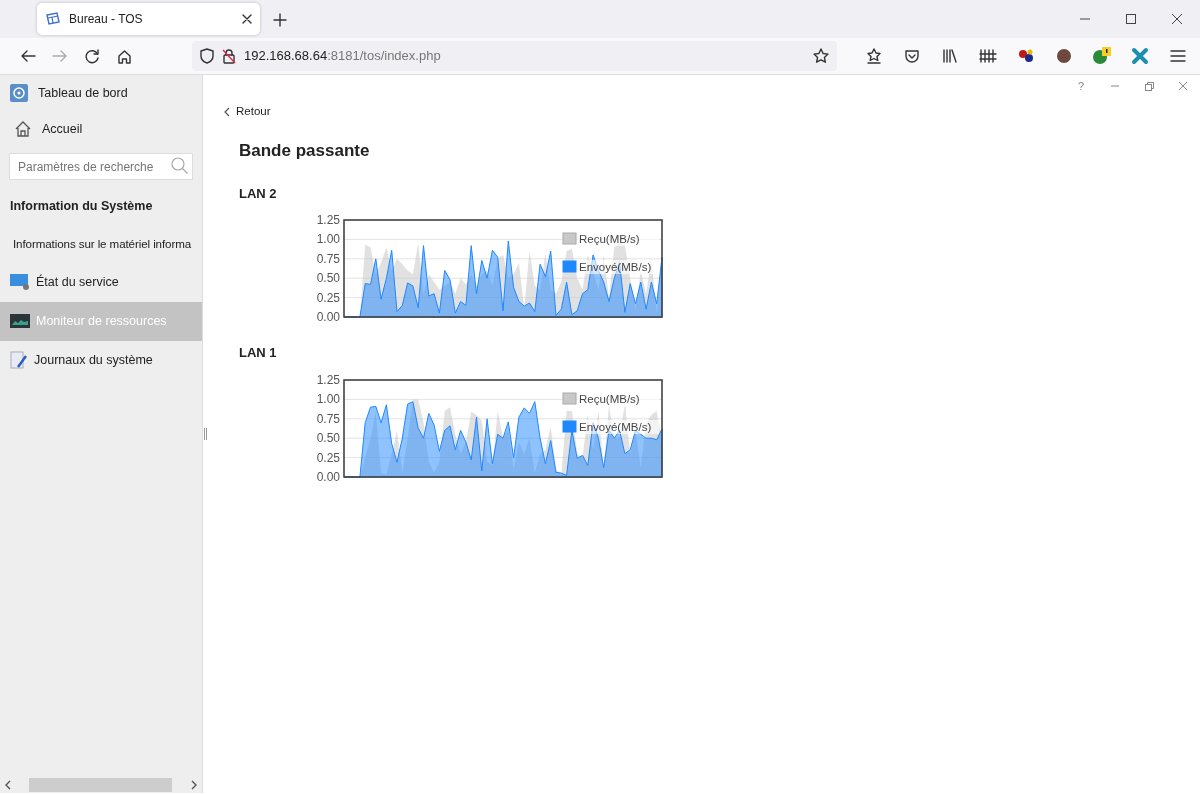  What do you see at coordinates (280, 20) in the screenshot?
I see `new-tab-icon` at bounding box center [280, 20].